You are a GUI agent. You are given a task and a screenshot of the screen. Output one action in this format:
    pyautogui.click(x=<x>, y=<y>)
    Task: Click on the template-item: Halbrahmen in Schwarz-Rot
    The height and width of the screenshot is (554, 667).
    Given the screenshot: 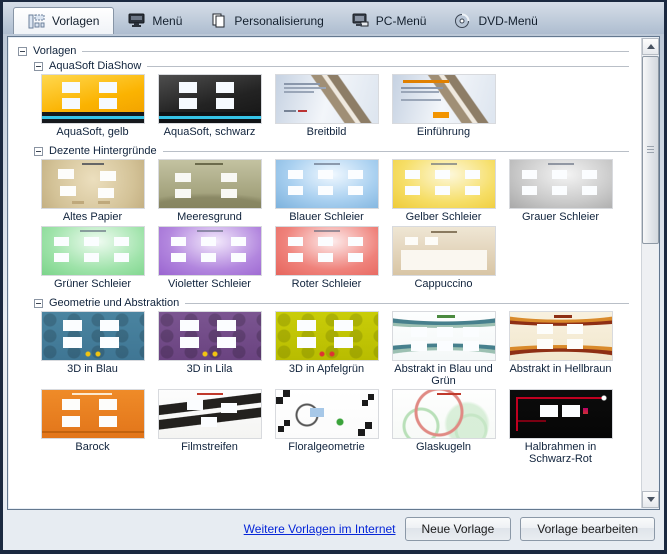 What is the action you would take?
    pyautogui.click(x=560, y=427)
    